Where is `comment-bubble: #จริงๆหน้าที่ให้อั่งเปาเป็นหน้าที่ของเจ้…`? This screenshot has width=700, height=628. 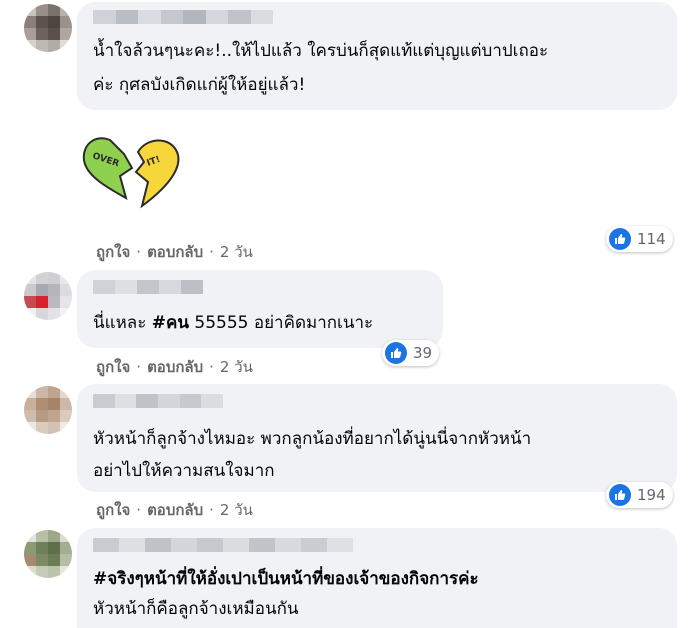 comment-bubble: #จริงๆหน้าที่ให้อั่งเปาเป็นหน้าที่ของเจ้… is located at coordinates (377, 578).